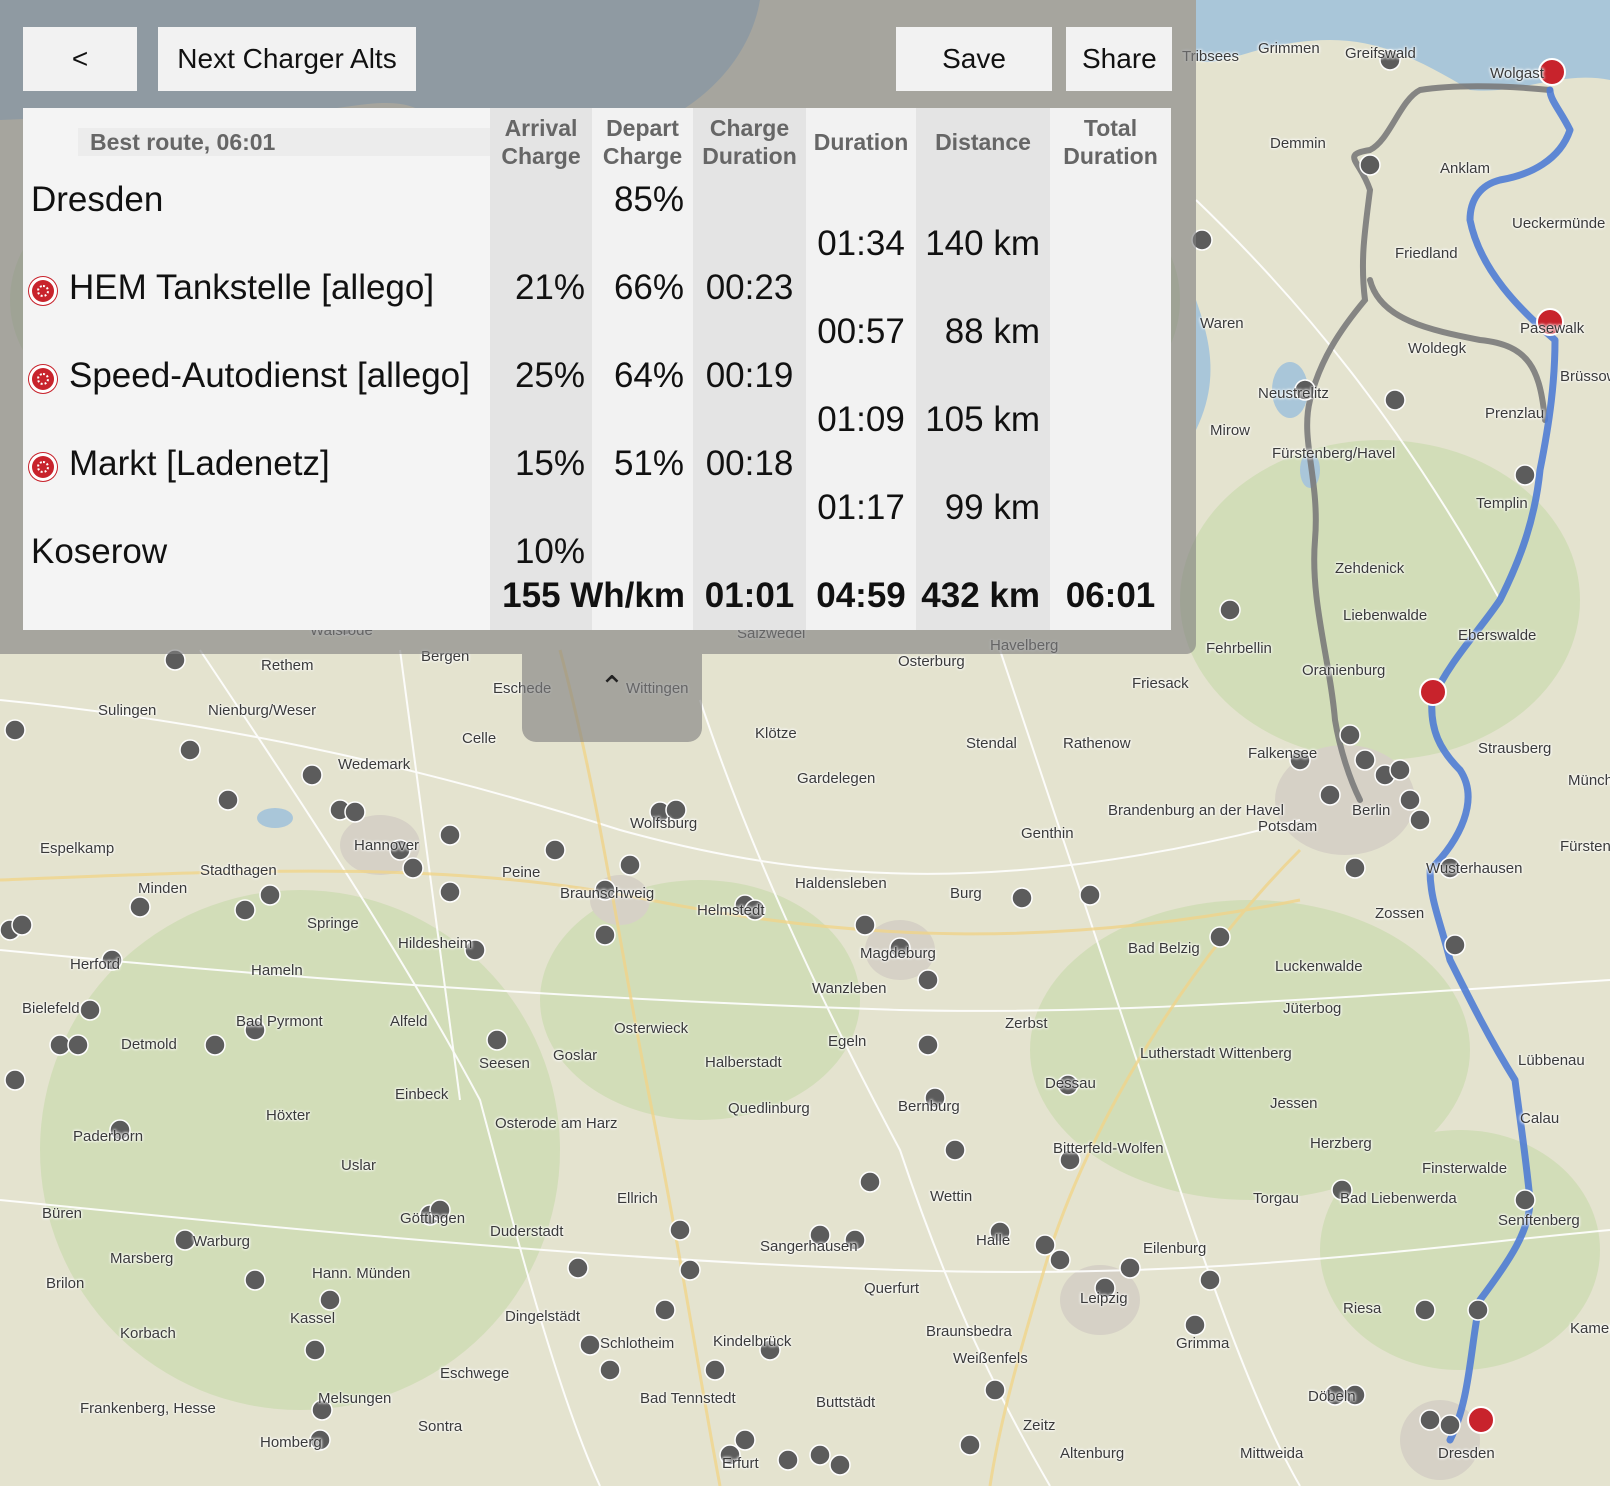  I want to click on map-place-label: Woldegk, so click(1437, 348).